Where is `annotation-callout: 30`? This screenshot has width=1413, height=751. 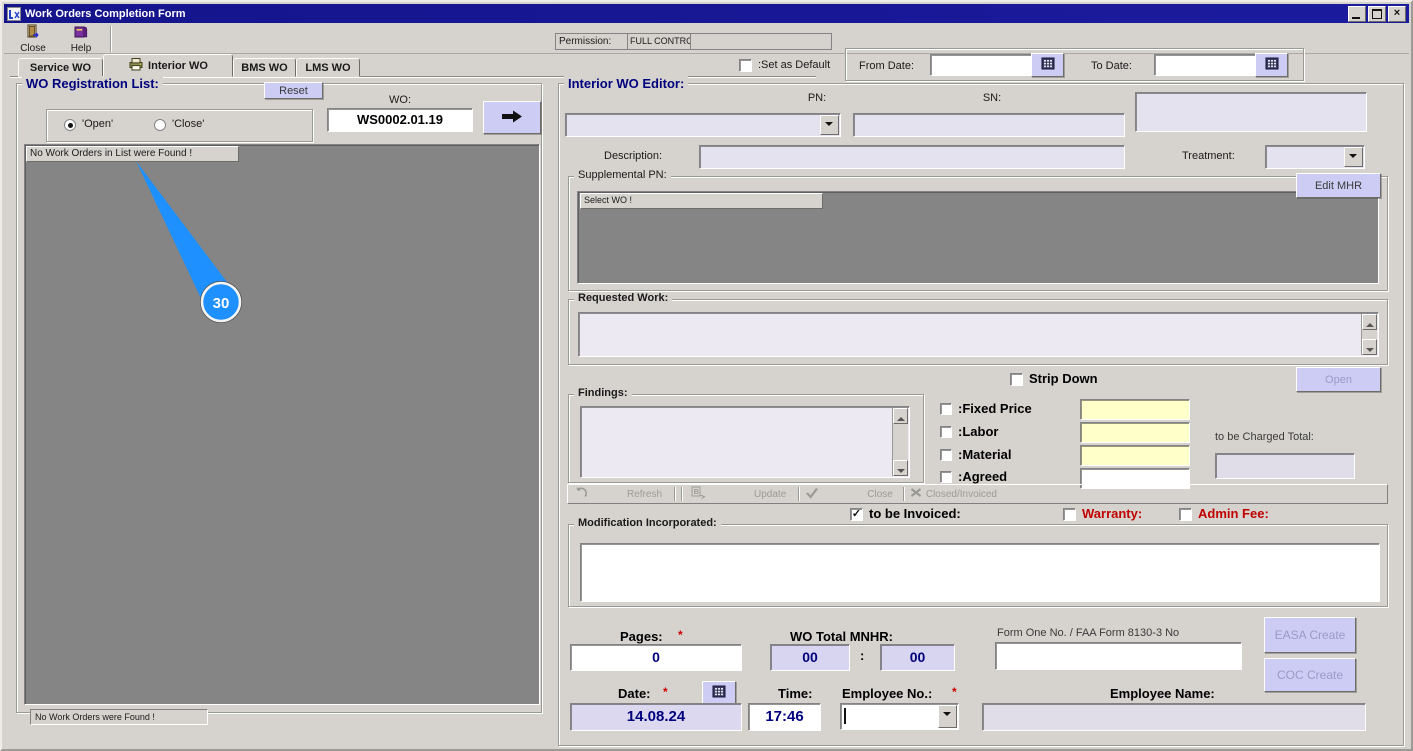
annotation-callout: 30 is located at coordinates (189, 242).